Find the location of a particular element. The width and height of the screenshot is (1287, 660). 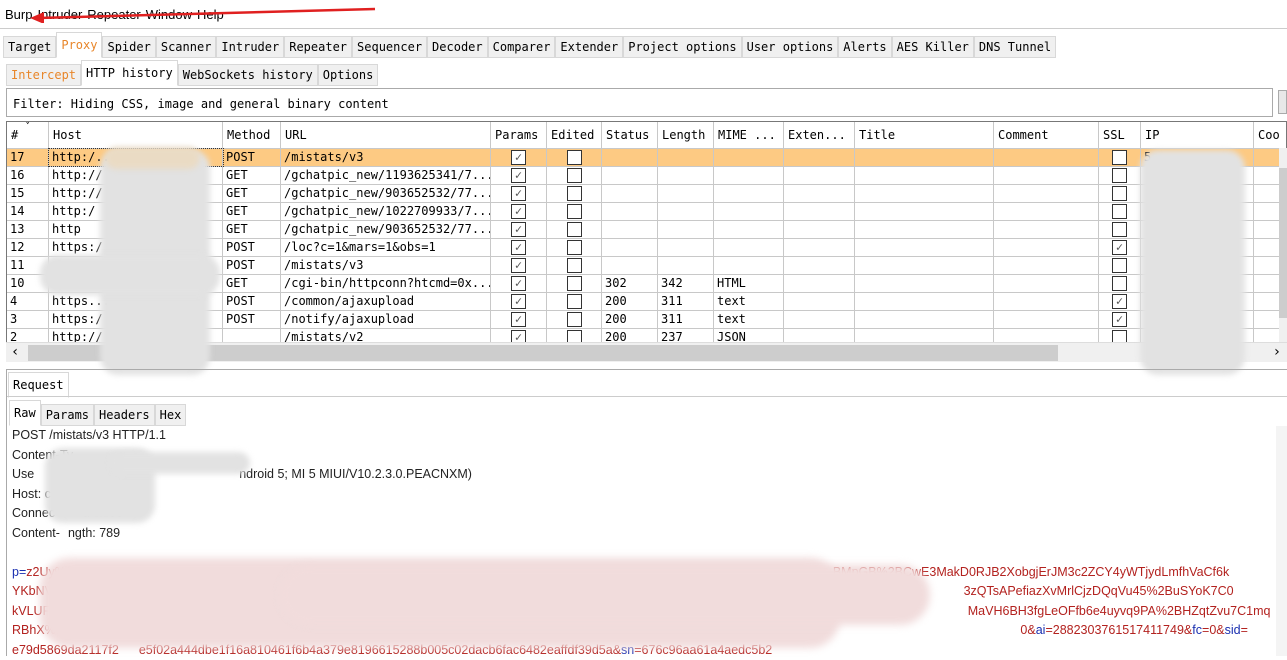

tab-options: Options is located at coordinates (348, 75).